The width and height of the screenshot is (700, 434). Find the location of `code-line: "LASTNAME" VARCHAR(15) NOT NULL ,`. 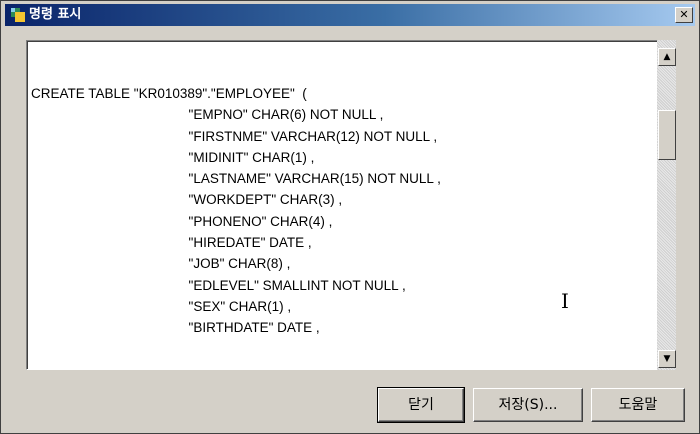

code-line: "LASTNAME" VARCHAR(15) NOT NULL , is located at coordinates (314, 179).